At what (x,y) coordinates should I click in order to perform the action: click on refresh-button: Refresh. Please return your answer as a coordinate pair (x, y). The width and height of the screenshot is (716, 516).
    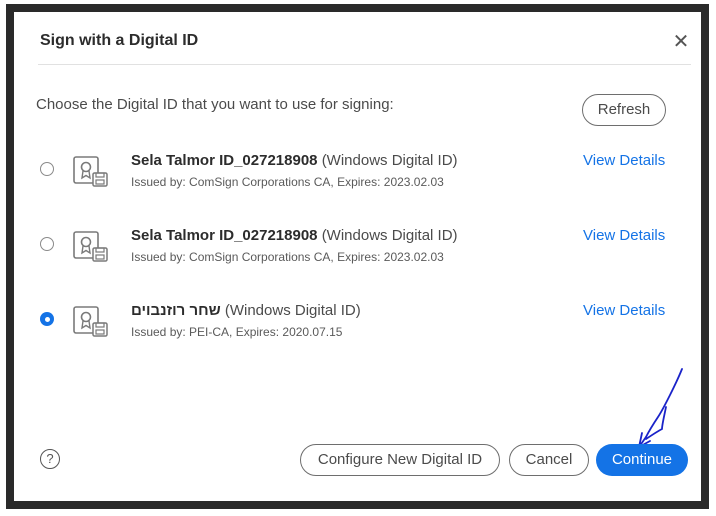
    Looking at the image, I should click on (624, 110).